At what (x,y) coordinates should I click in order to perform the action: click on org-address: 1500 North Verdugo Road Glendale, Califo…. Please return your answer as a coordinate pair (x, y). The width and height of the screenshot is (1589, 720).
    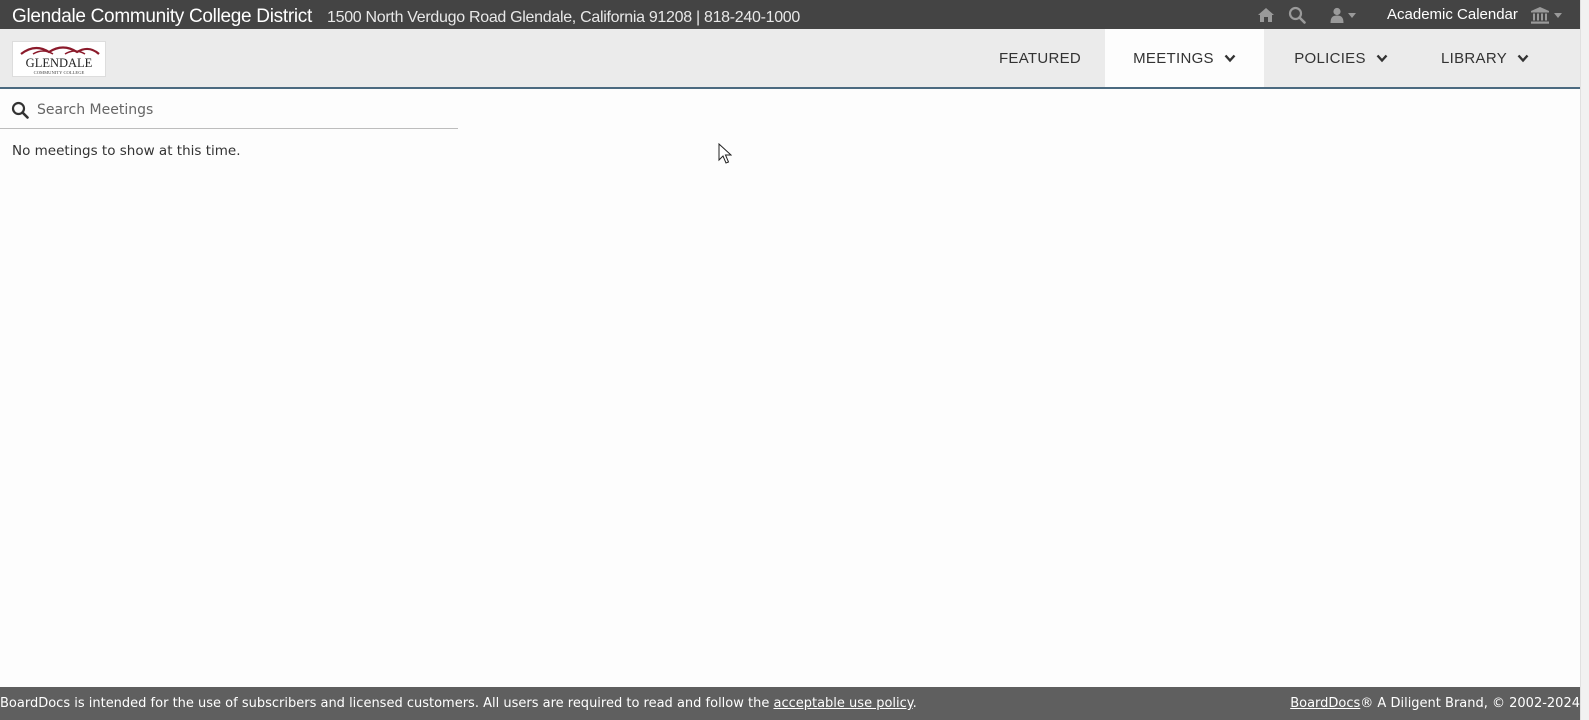
    Looking at the image, I should click on (564, 17).